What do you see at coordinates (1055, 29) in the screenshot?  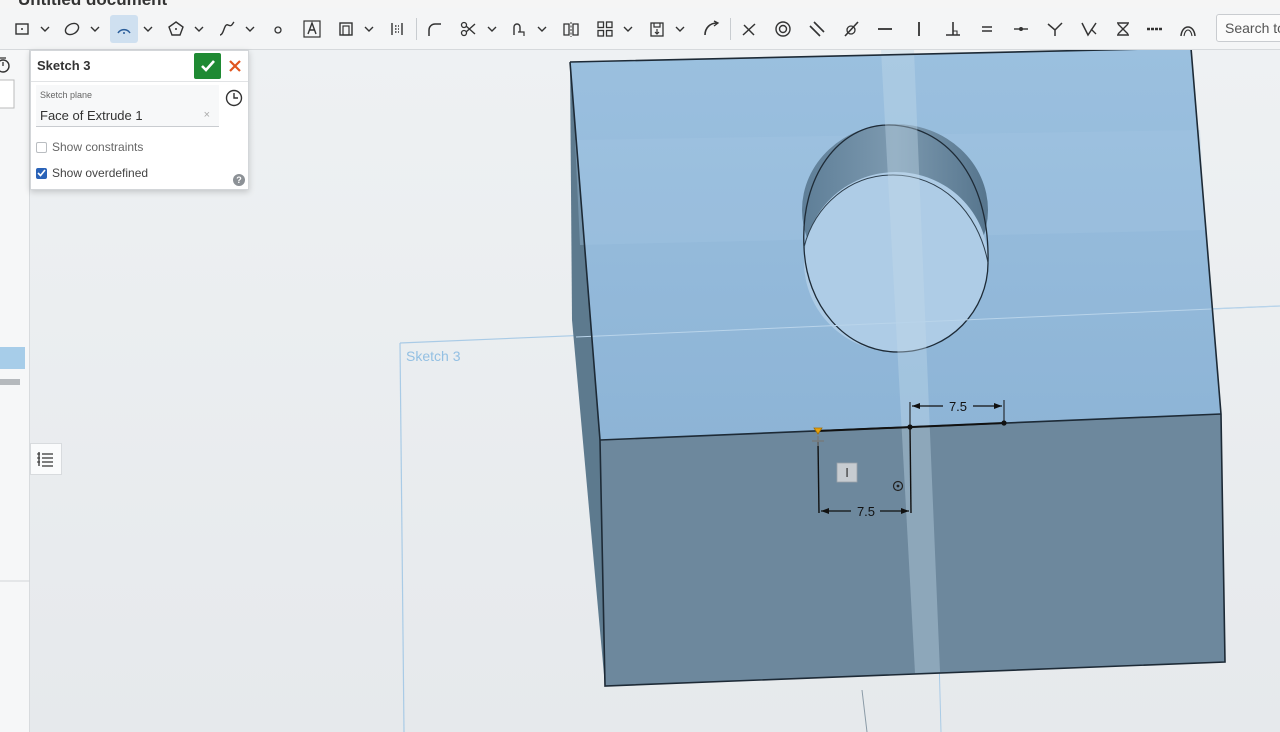 I see `normal-icon` at bounding box center [1055, 29].